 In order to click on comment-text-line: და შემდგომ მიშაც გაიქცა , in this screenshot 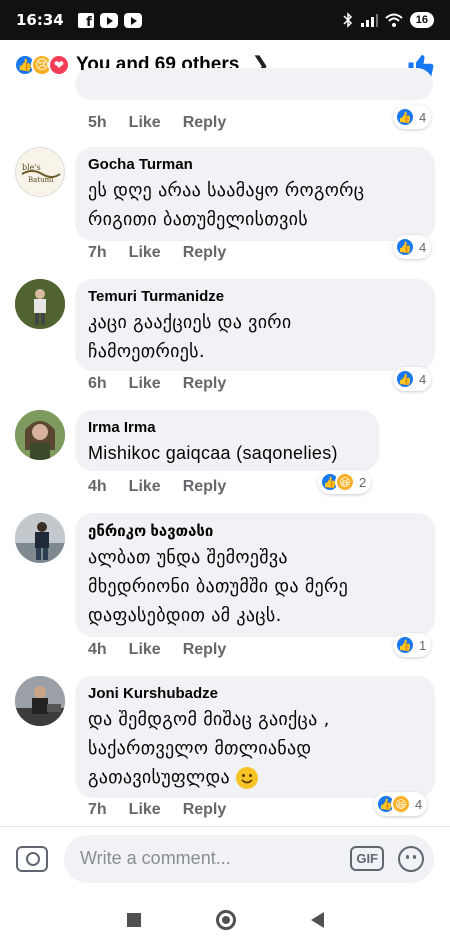, I will do `click(209, 719)`.